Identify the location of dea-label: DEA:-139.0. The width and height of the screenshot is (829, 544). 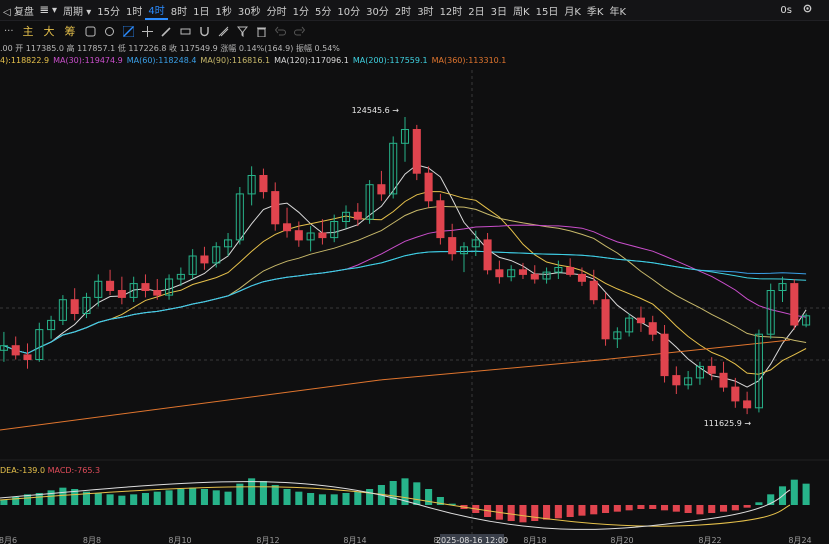
(23, 470).